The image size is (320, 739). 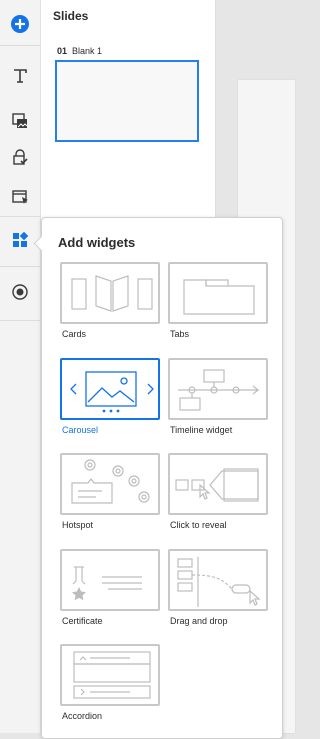 I want to click on popover-title: Add widgets, so click(x=97, y=242).